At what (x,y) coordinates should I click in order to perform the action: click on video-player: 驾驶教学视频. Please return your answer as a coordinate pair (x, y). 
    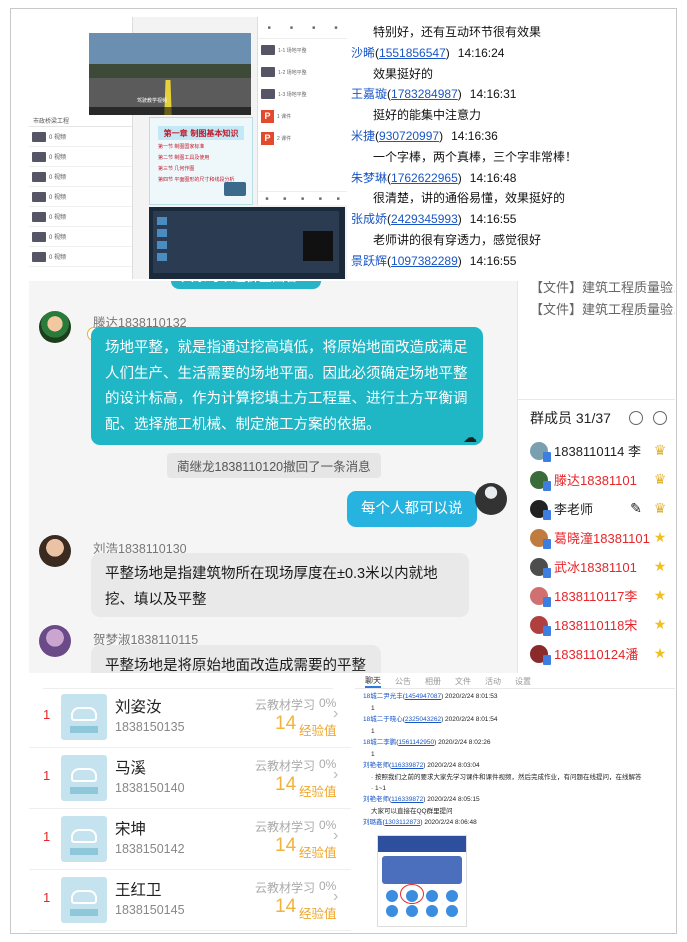
    Looking at the image, I should click on (170, 74).